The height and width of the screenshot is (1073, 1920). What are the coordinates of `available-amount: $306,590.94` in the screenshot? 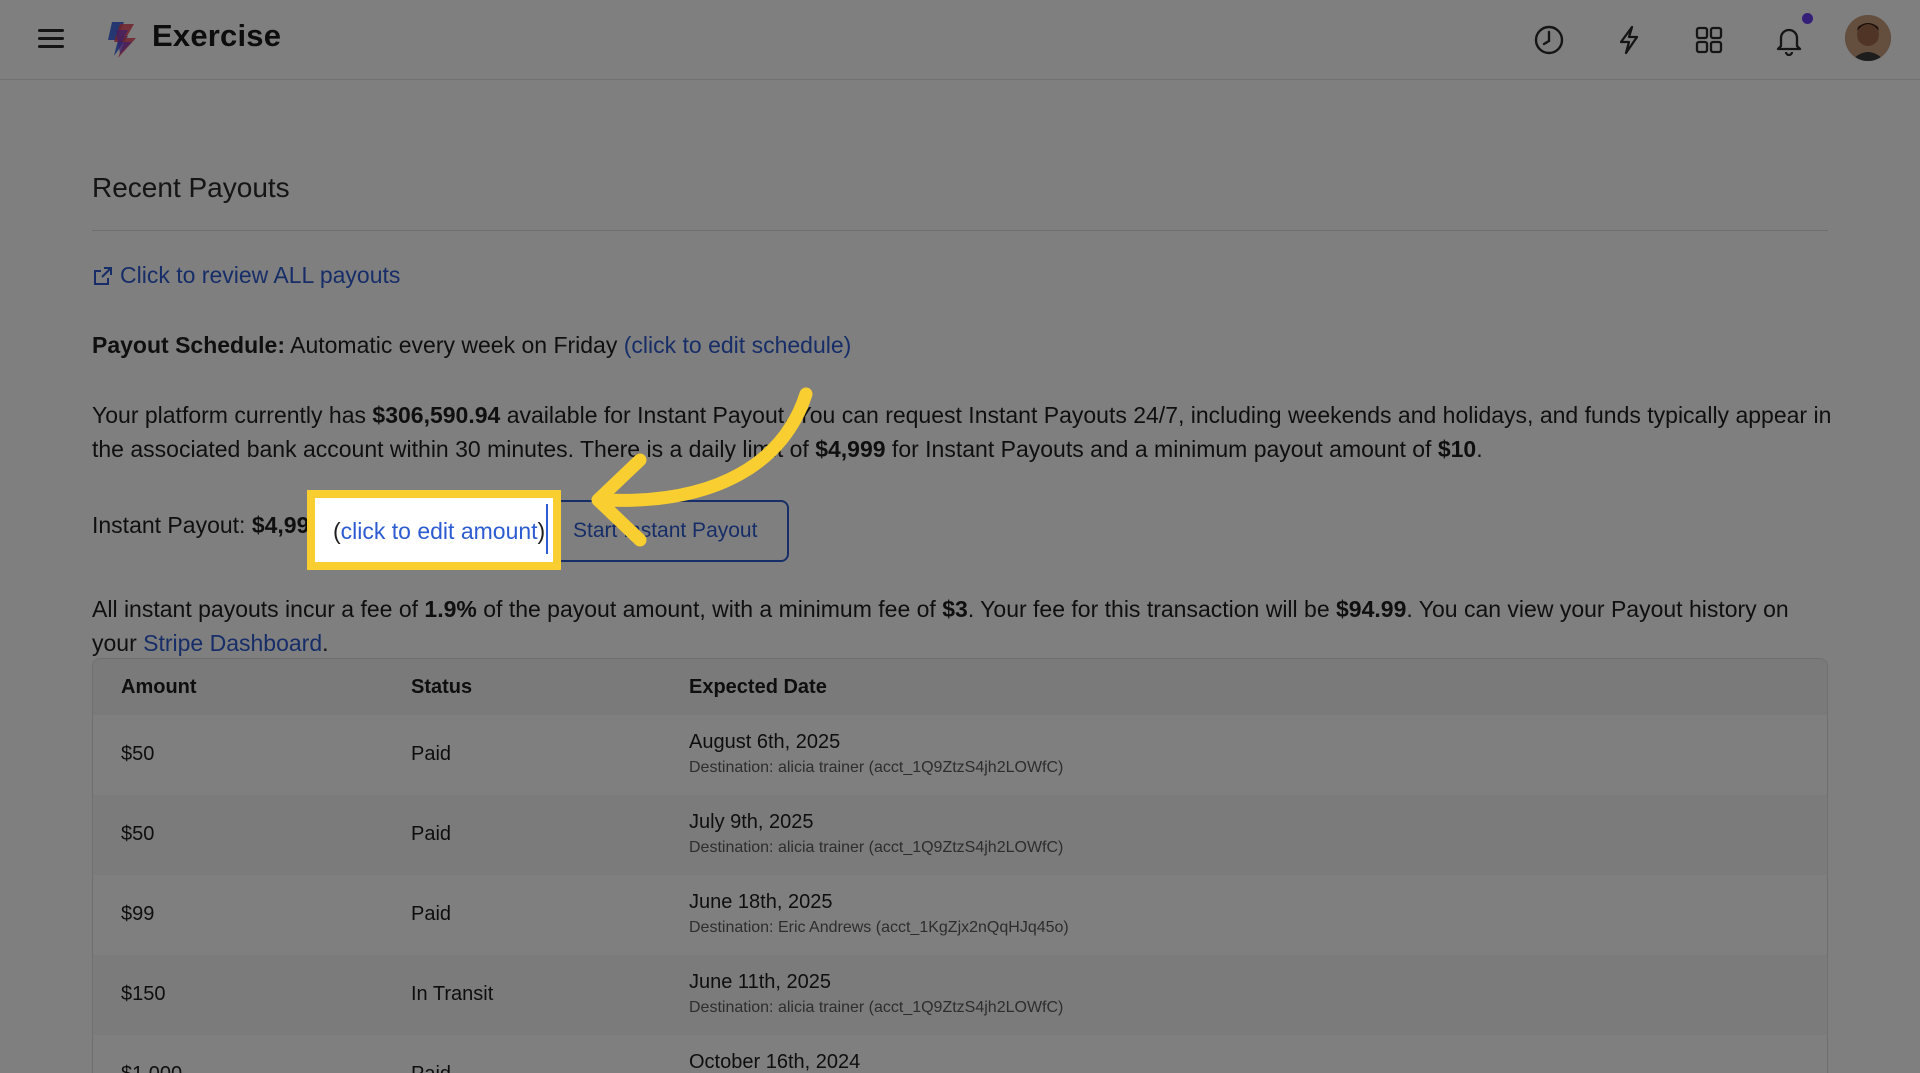 It's located at (436, 415).